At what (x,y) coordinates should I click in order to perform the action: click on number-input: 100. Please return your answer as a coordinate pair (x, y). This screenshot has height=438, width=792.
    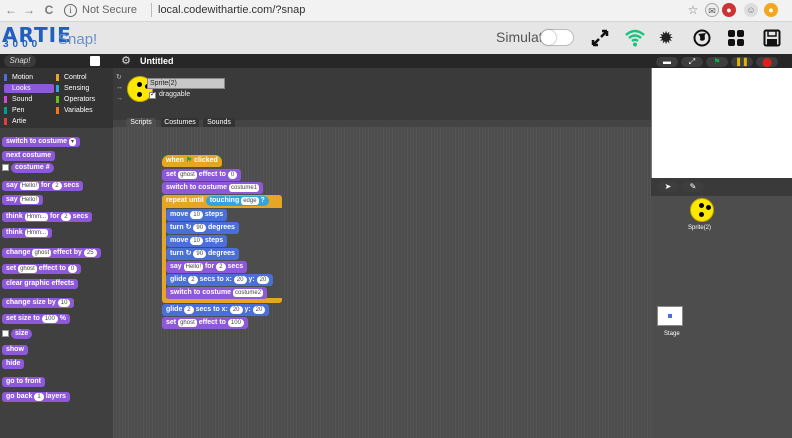
    Looking at the image, I should click on (49, 319).